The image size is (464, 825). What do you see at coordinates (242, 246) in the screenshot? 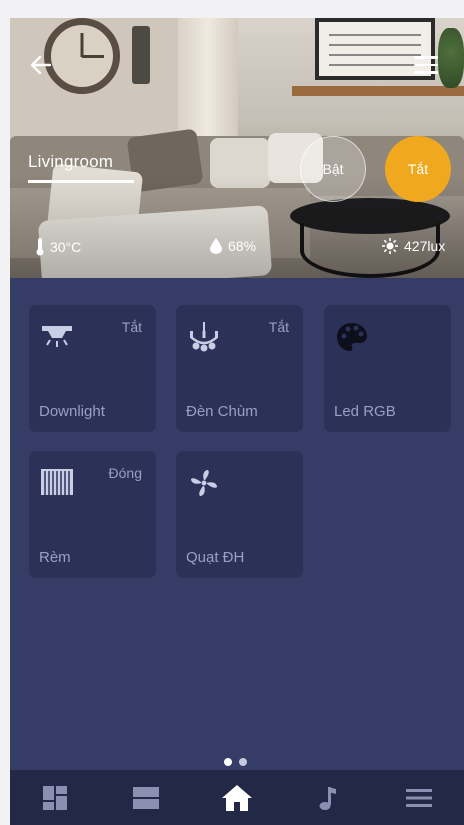
I see `humidity-value: 68%` at bounding box center [242, 246].